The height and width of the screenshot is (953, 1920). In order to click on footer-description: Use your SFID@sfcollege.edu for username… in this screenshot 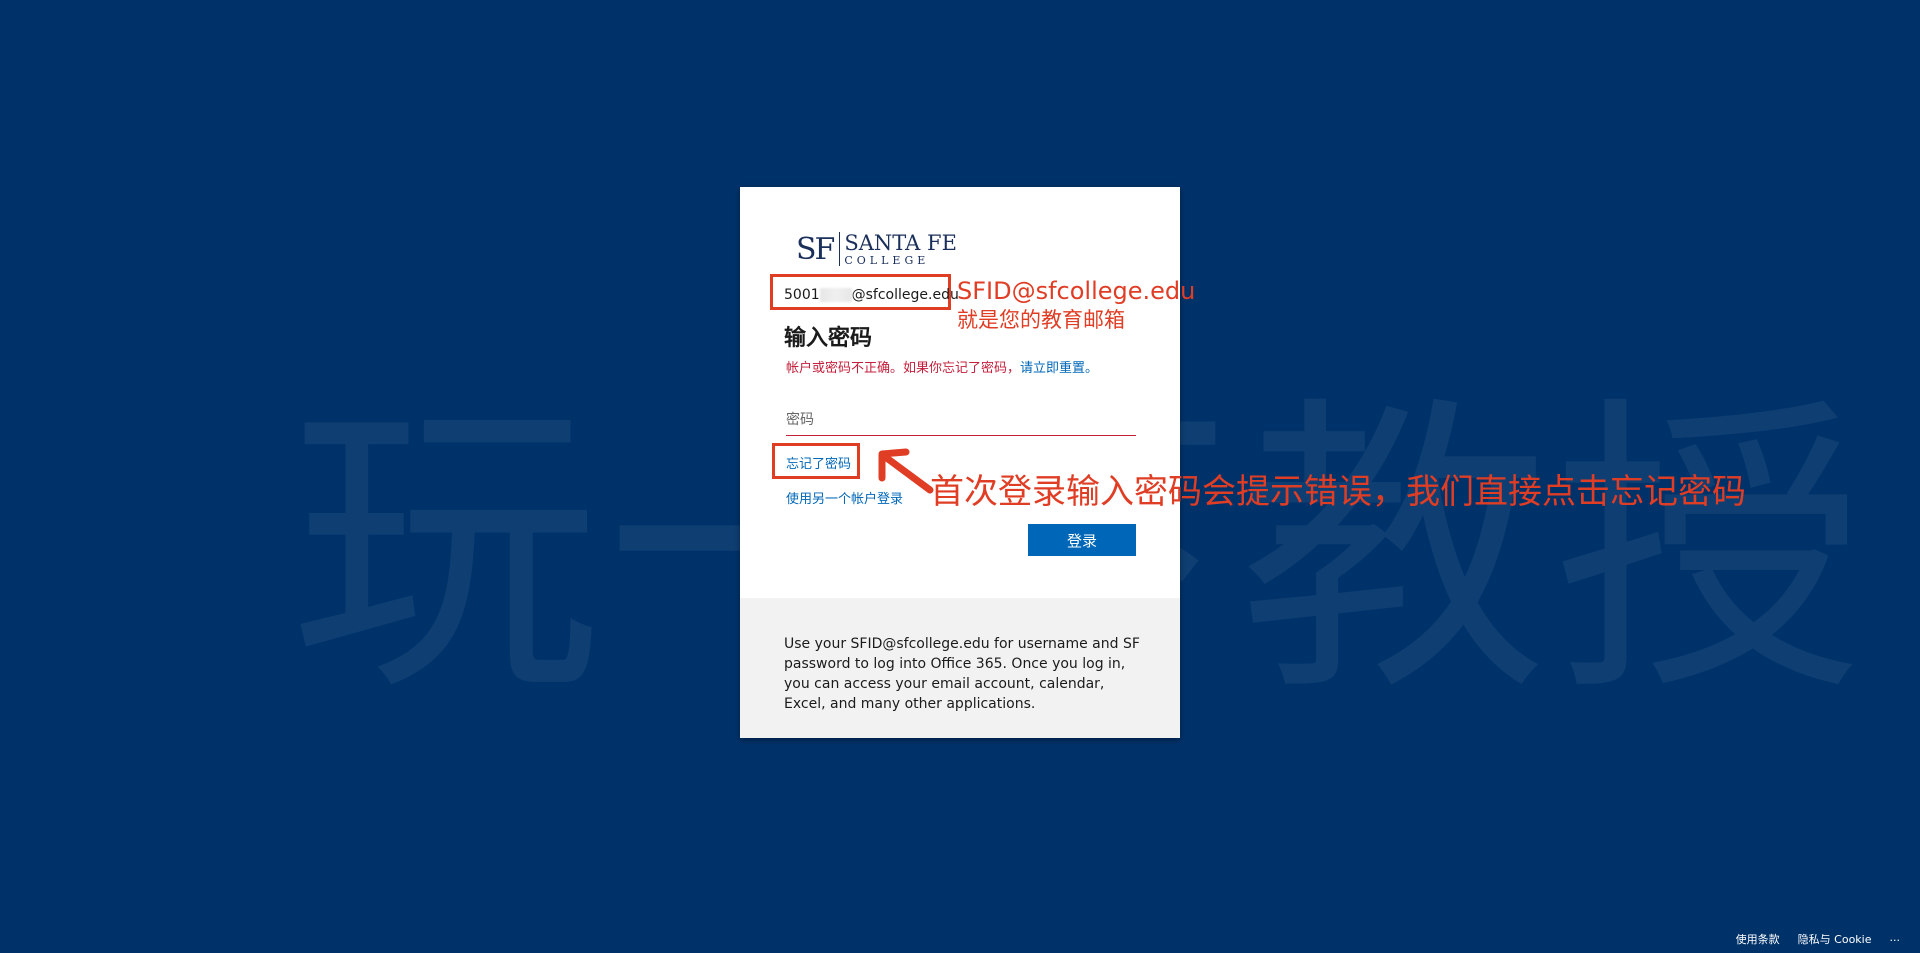, I will do `click(962, 674)`.